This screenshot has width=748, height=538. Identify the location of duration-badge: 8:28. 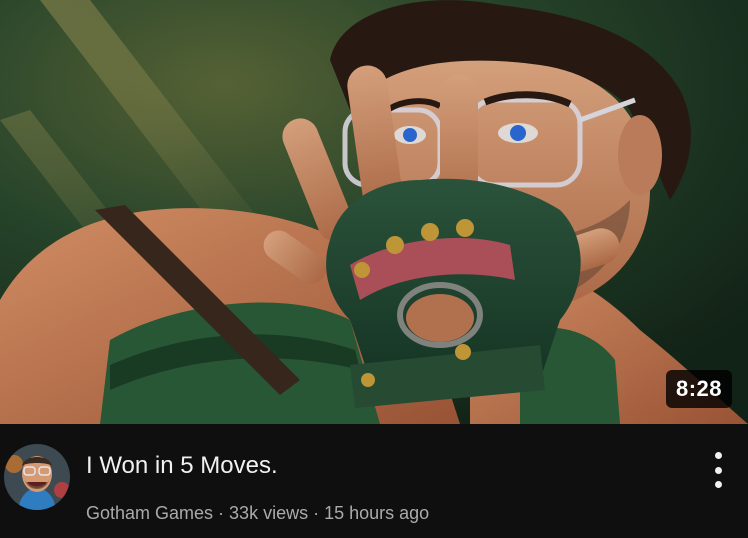
(698, 389).